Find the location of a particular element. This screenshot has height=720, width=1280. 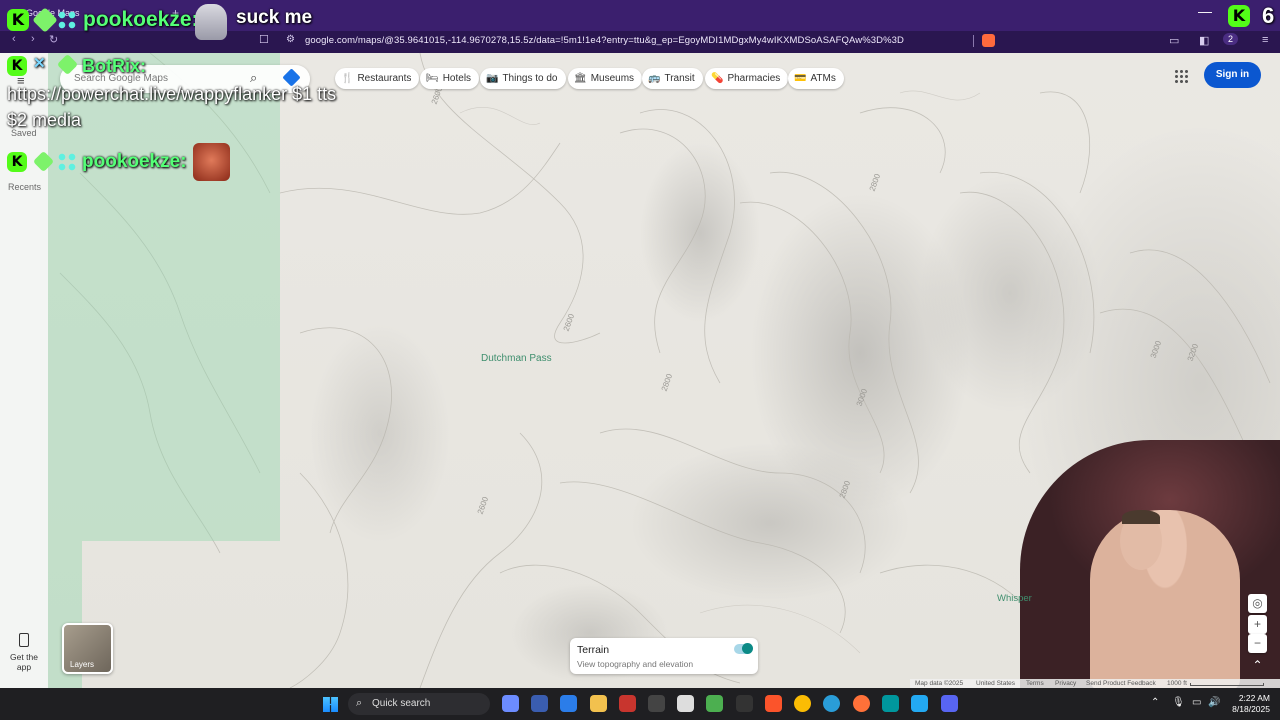

toolbar-separator is located at coordinates (973, 41).